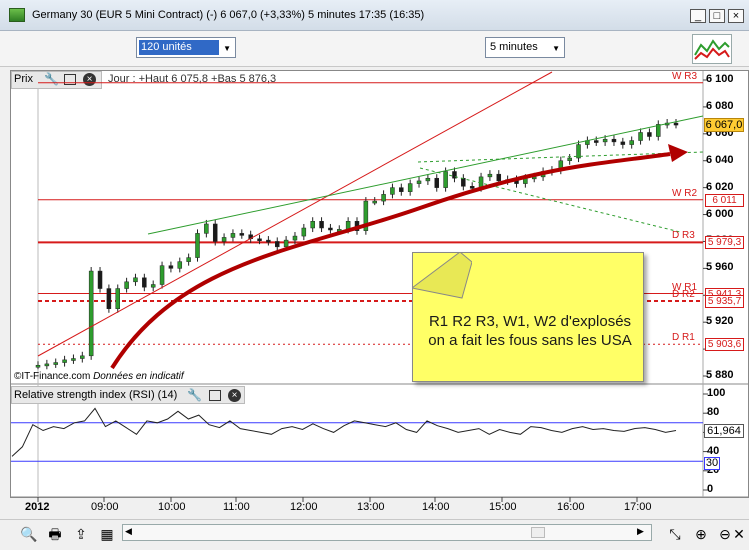 The width and height of the screenshot is (749, 550). What do you see at coordinates (96, 395) in the screenshot?
I see `rsi-panel-label: Relative strength index (RSI) (14)` at bounding box center [96, 395].